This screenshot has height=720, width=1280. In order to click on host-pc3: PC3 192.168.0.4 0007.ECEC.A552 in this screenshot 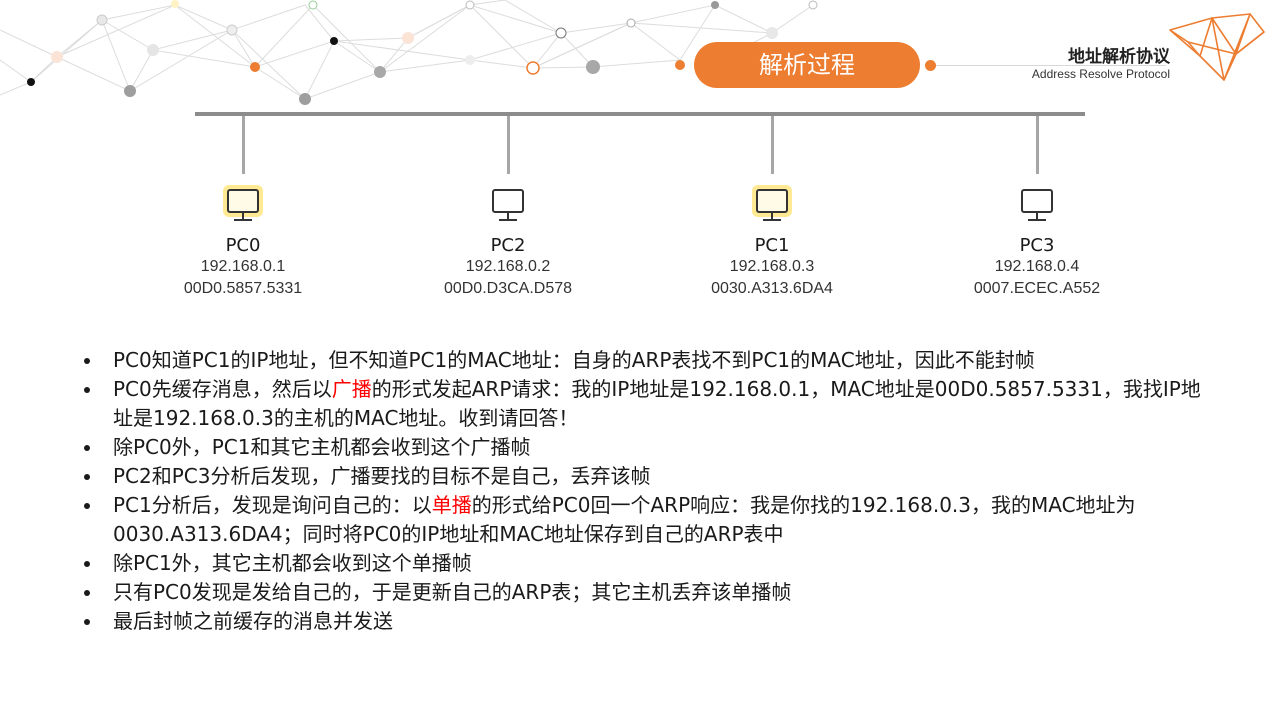, I will do `click(1037, 242)`.